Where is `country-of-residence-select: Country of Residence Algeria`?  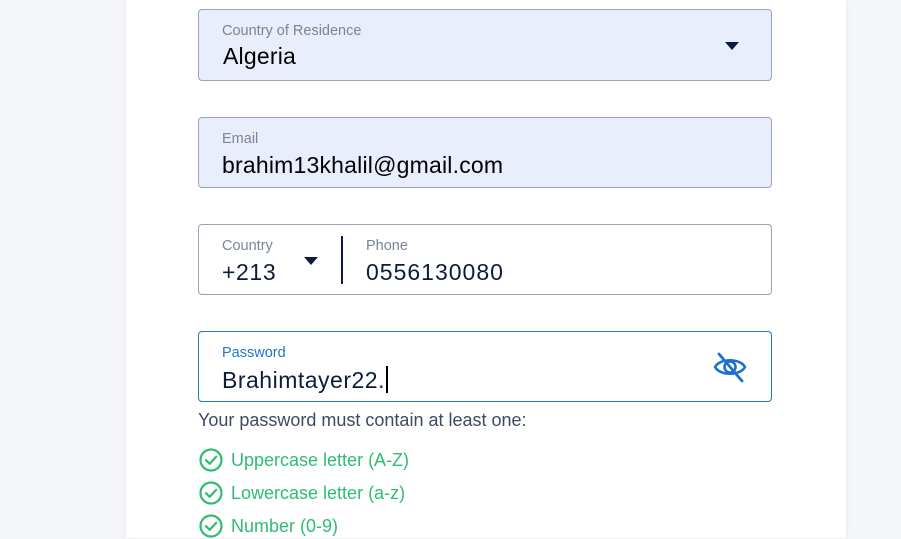
country-of-residence-select: Country of Residence Algeria is located at coordinates (485, 45).